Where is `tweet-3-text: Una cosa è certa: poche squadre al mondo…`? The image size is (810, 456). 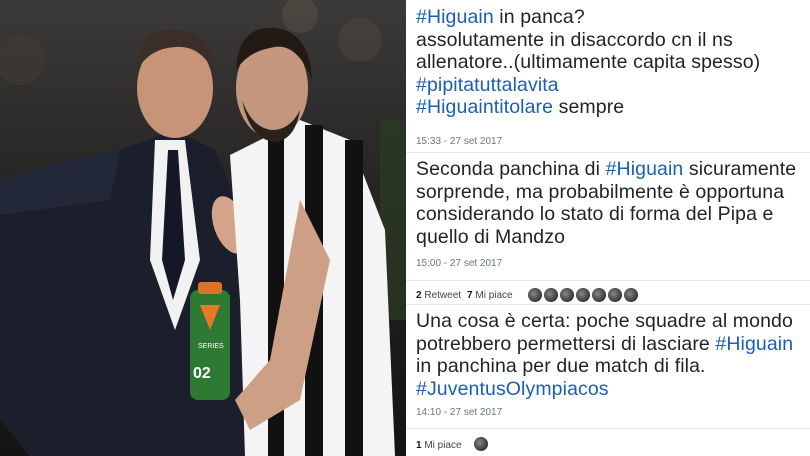 tweet-3-text: Una cosa è certa: poche squadre al mondo… is located at coordinates (604, 355).